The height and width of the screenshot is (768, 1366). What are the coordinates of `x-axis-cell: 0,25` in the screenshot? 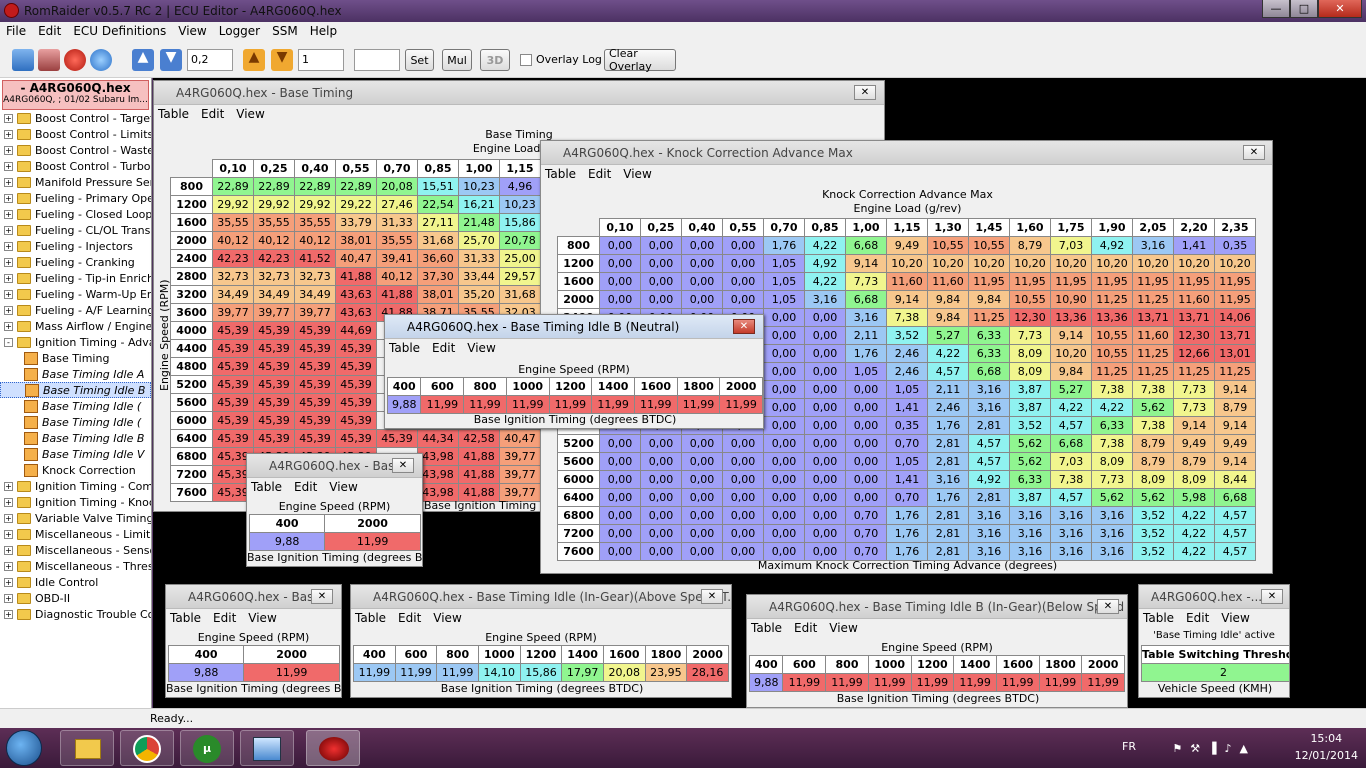 It's located at (661, 227).